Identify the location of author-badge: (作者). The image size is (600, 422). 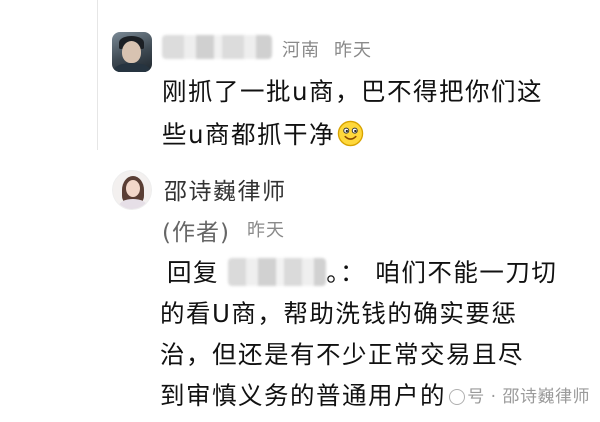
(196, 233).